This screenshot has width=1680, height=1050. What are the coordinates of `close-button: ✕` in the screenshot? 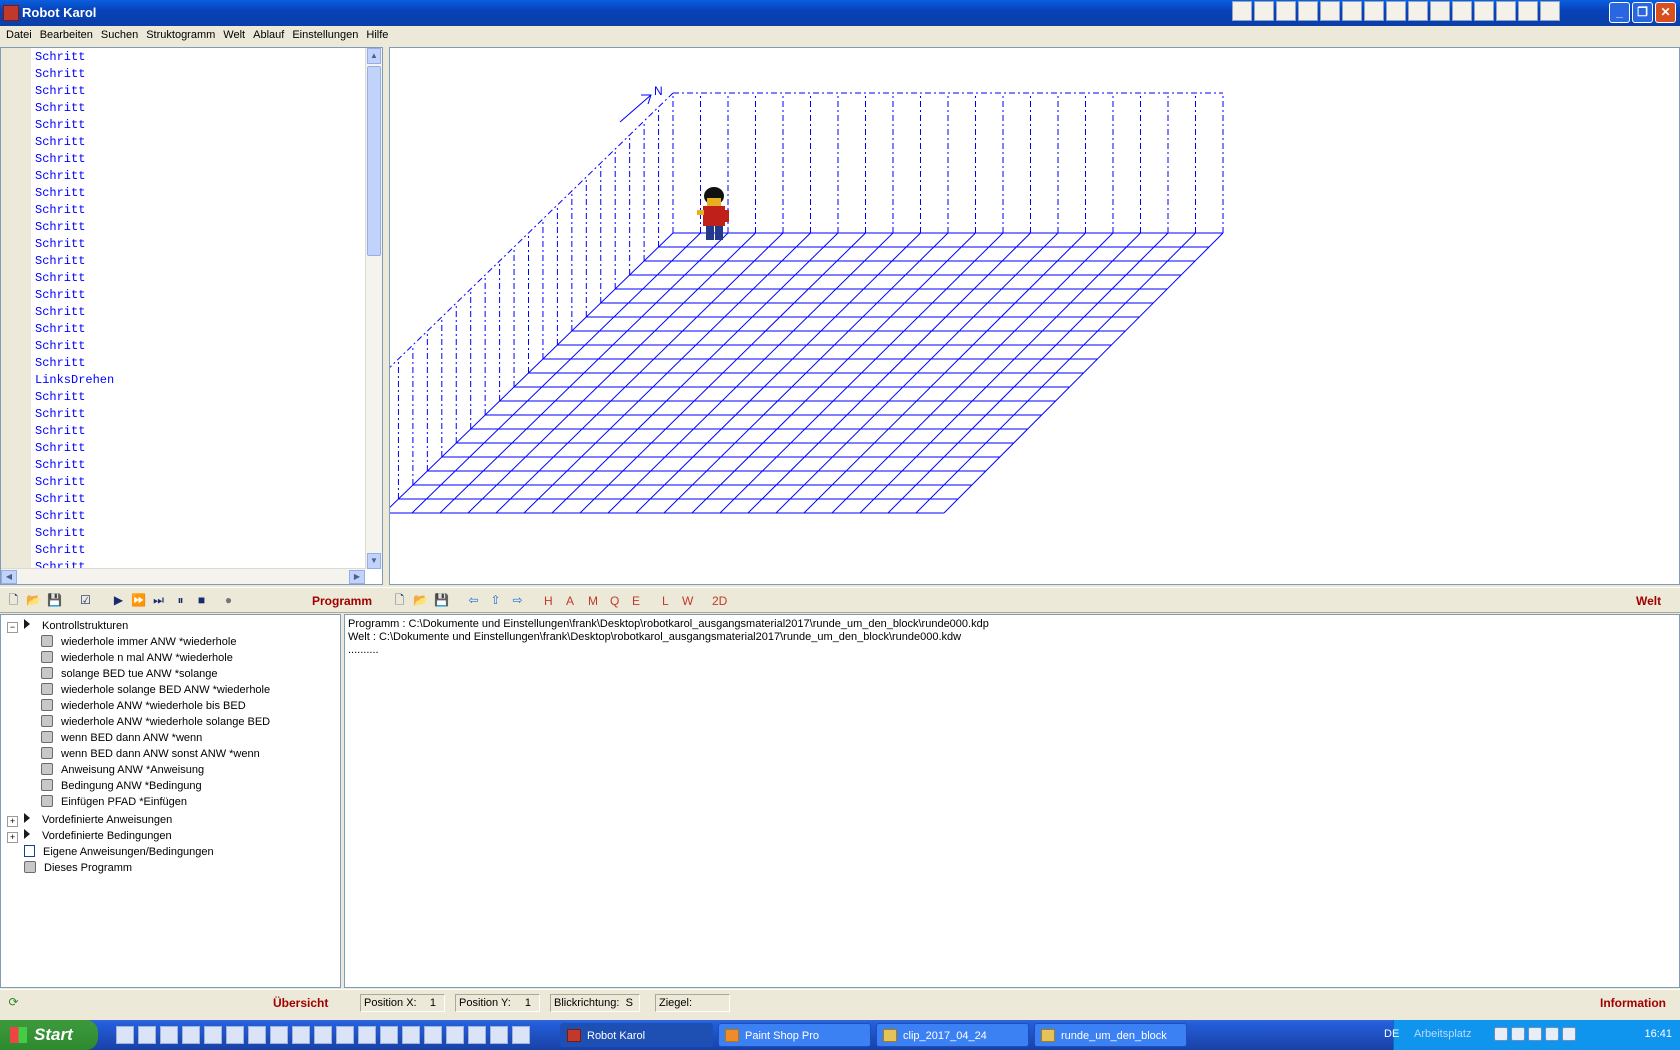 It's located at (1665, 12).